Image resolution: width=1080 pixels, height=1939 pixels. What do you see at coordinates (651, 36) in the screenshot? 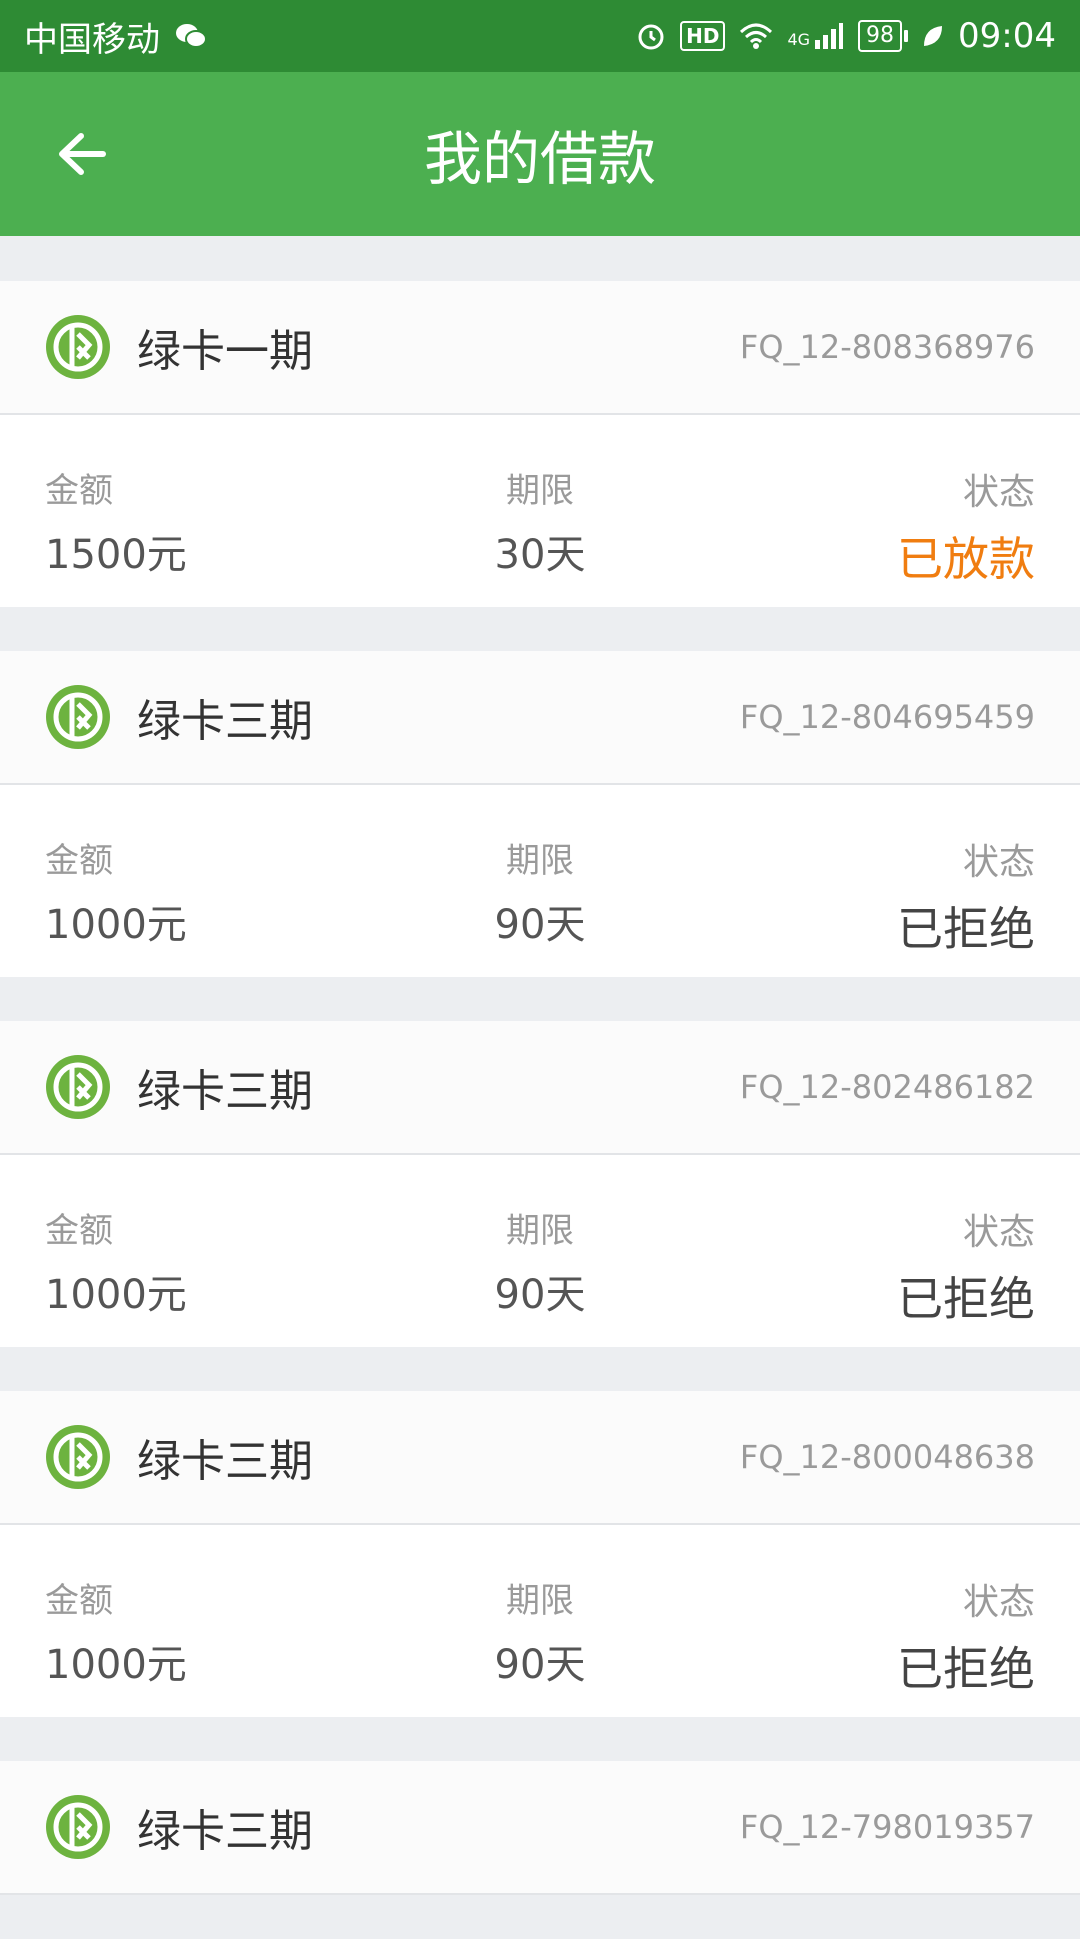
I see `alarm-icon` at bounding box center [651, 36].